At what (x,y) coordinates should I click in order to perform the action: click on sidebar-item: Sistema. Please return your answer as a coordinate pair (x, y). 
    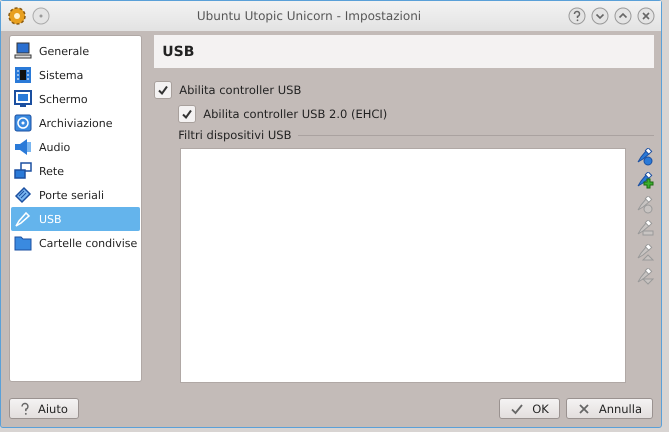
    Looking at the image, I should click on (75, 75).